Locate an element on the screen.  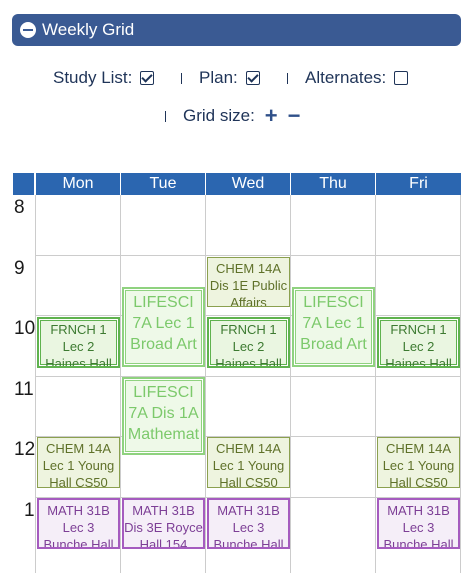
grid-size-increase-button: + is located at coordinates (271, 116).